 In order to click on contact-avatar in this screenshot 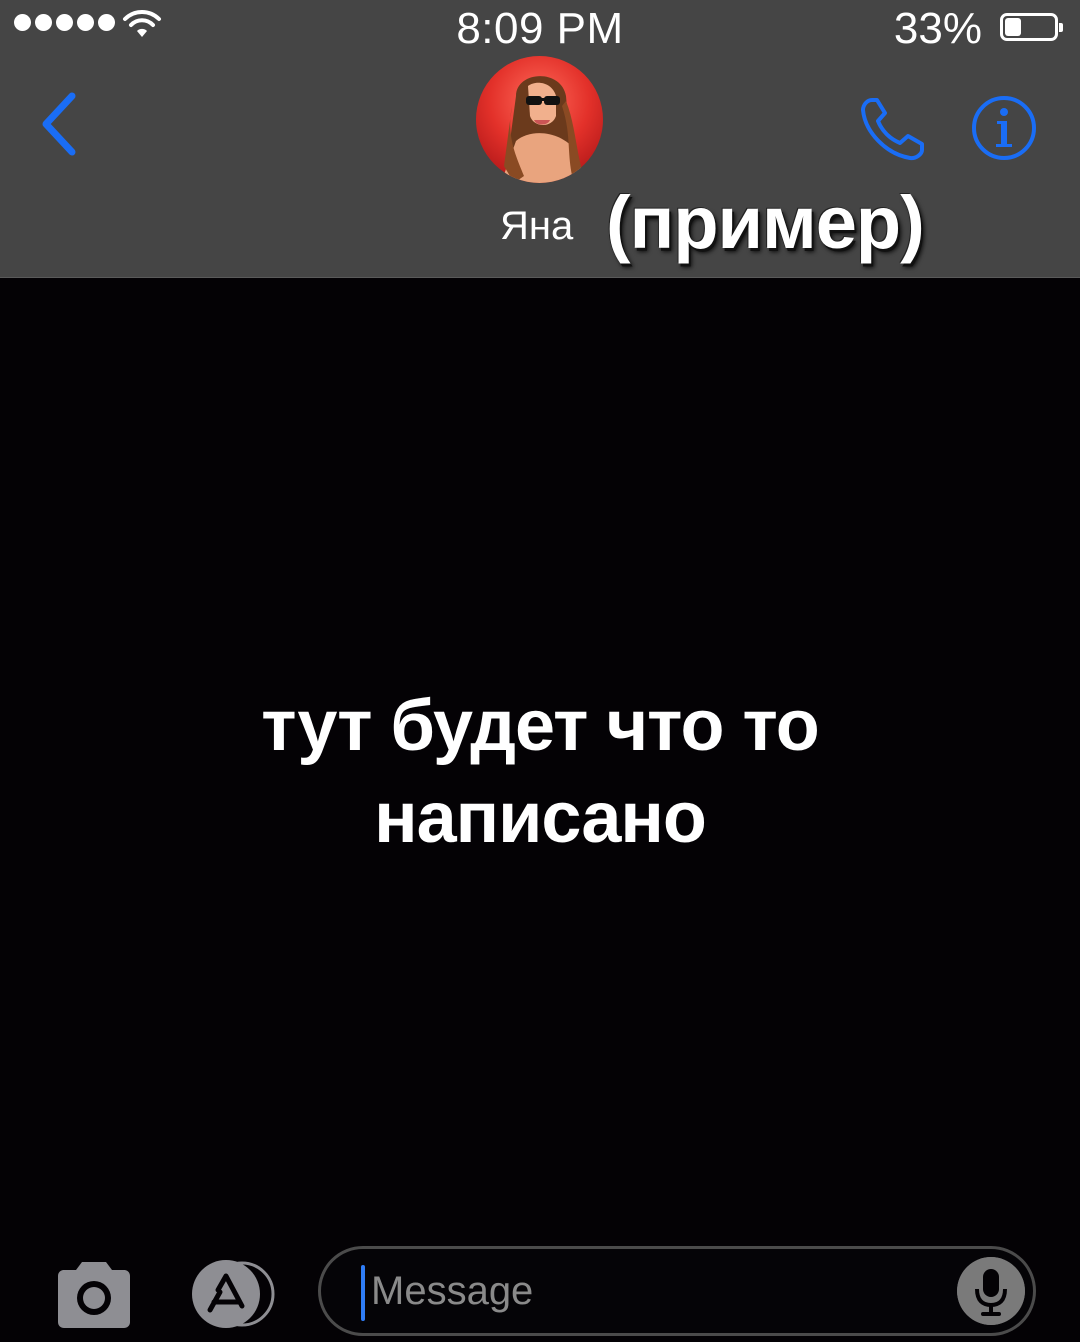, I will do `click(539, 119)`.